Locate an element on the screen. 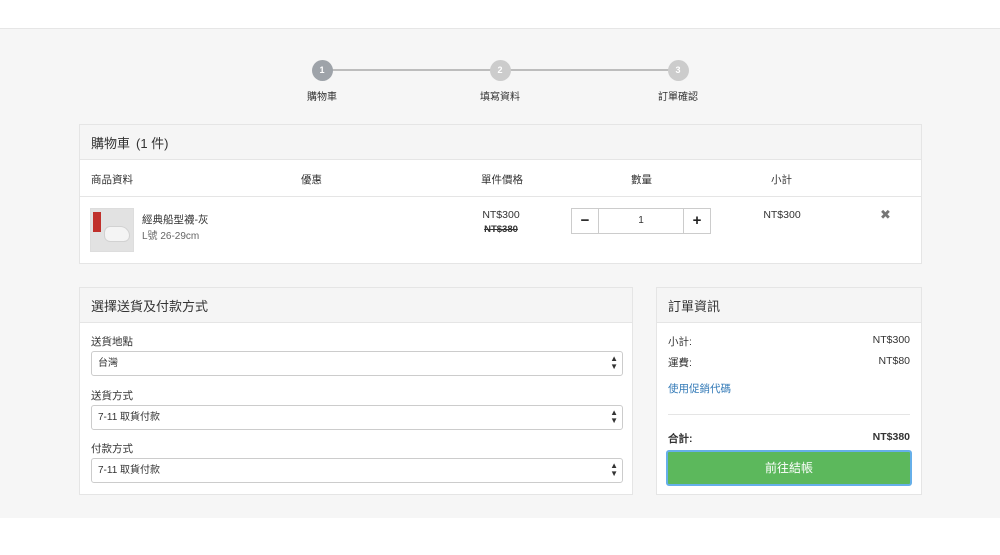 The image size is (1000, 555). step-label: 填寫資料 is located at coordinates (500, 97).